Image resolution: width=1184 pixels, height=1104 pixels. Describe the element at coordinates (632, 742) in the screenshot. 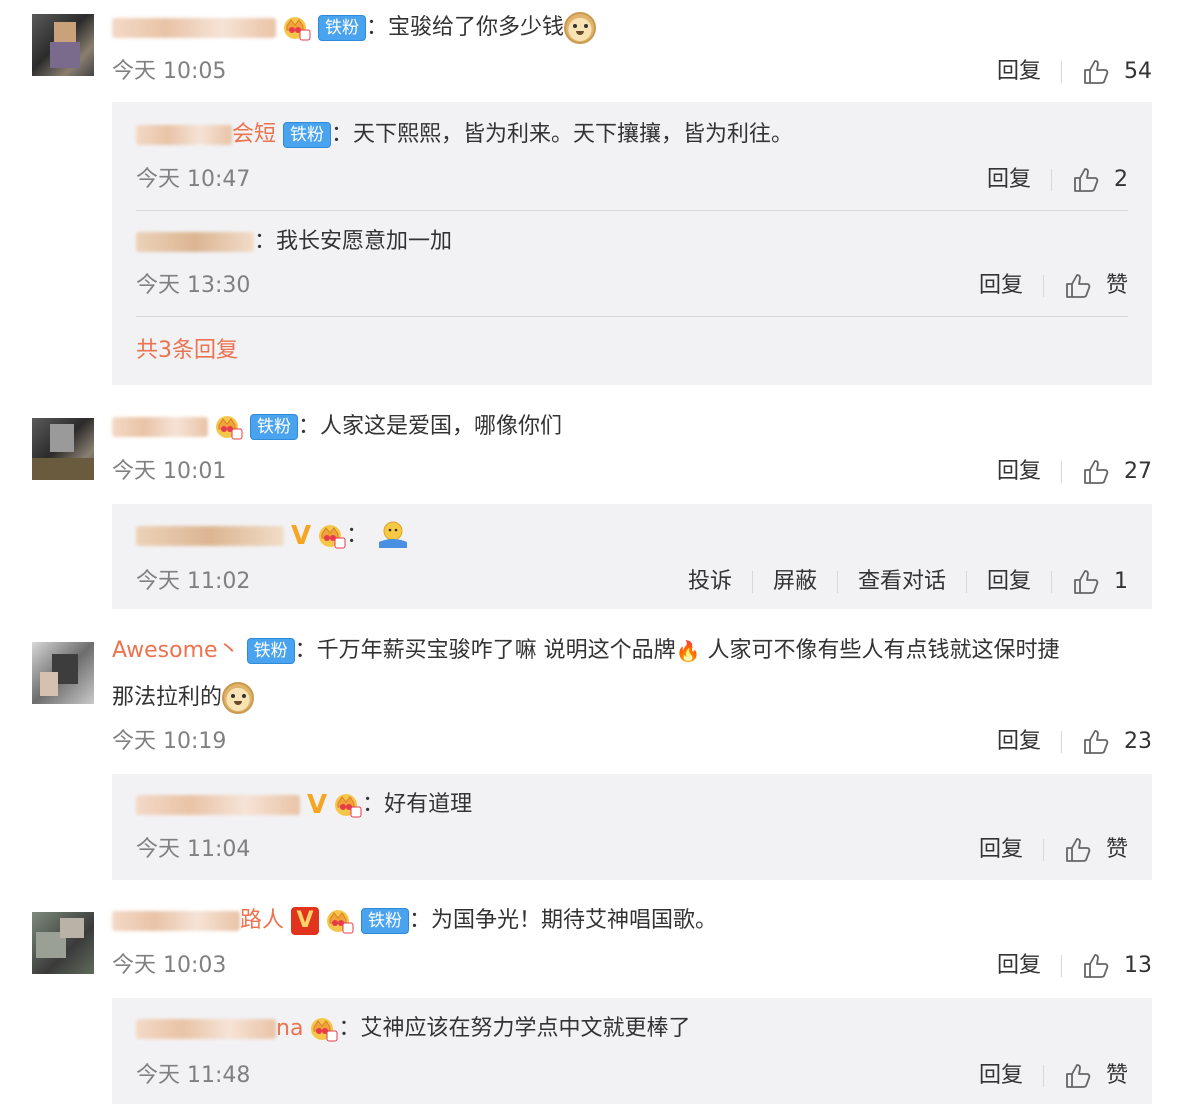

I see `comment-meta: 今天 10:19 回复 23` at that location.